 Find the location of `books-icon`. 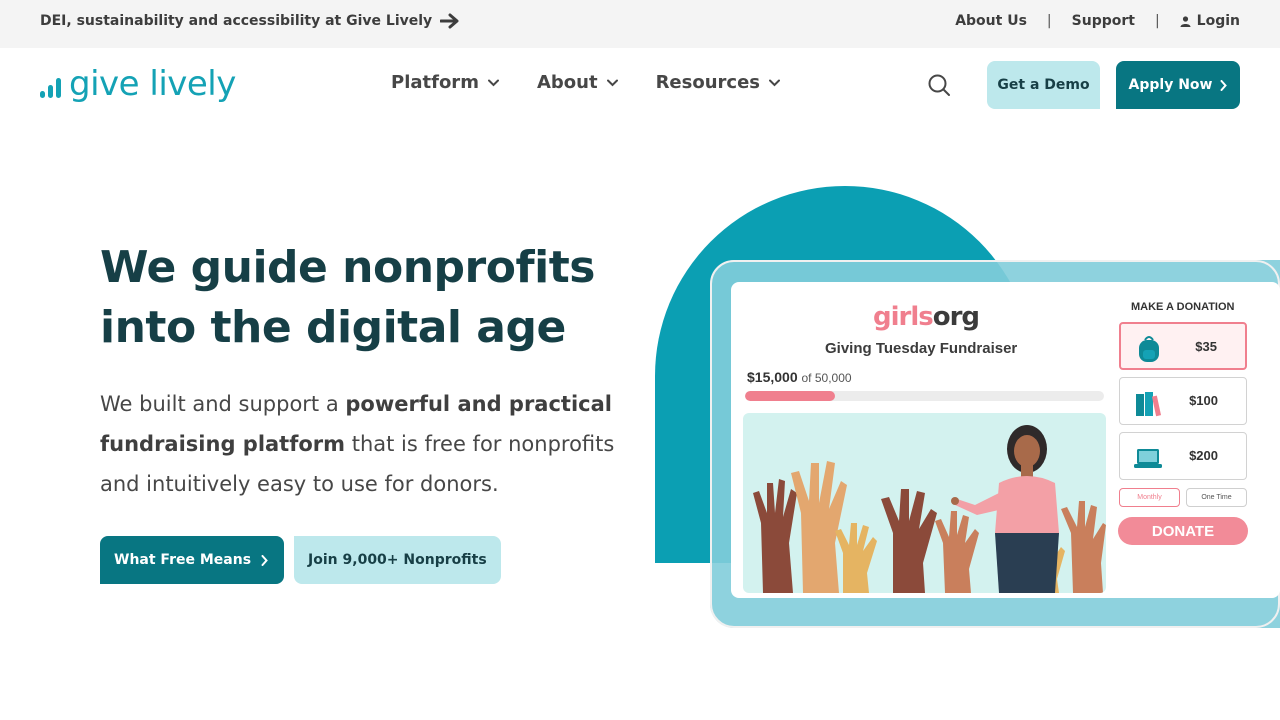

books-icon is located at coordinates (1149, 404).